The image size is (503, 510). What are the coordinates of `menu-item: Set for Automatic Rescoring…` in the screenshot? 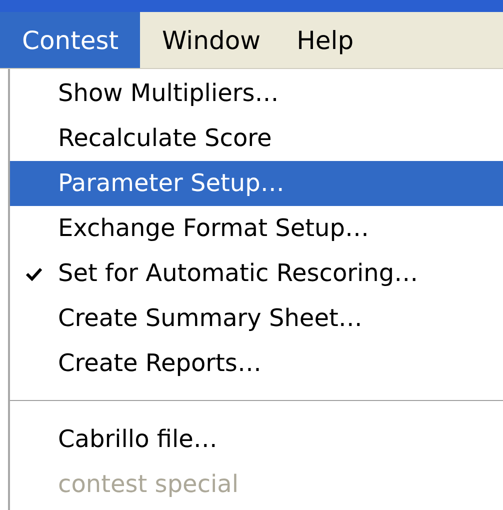 It's located at (256, 273).